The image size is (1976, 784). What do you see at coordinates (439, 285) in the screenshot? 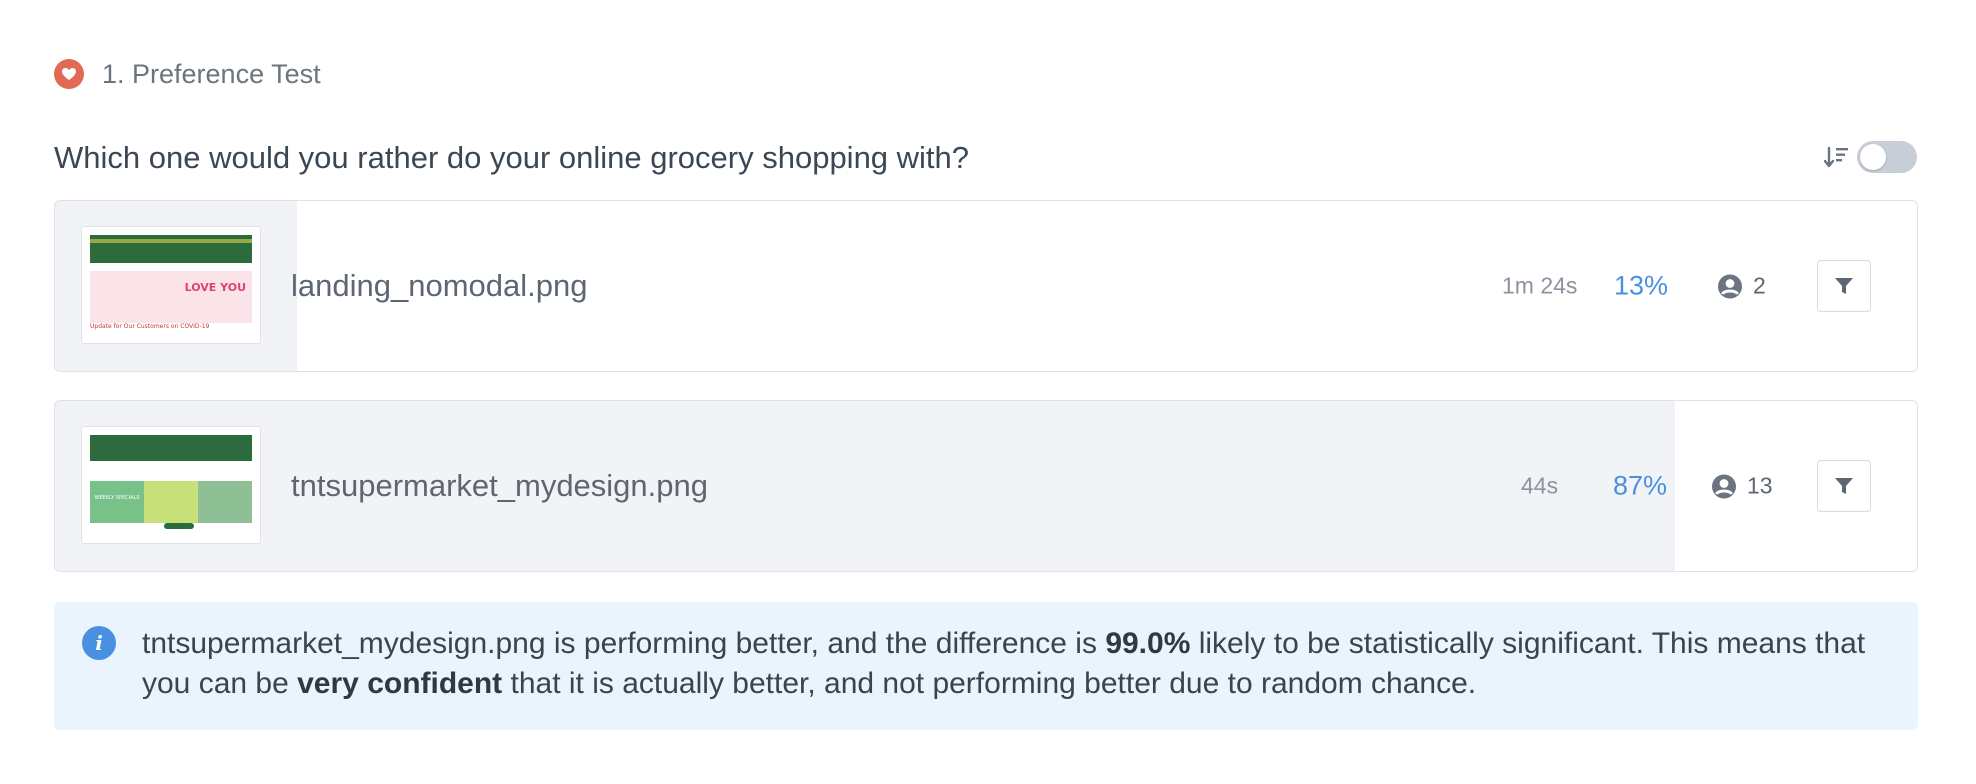
I see `option-filename: landing_nomodal.png` at bounding box center [439, 285].